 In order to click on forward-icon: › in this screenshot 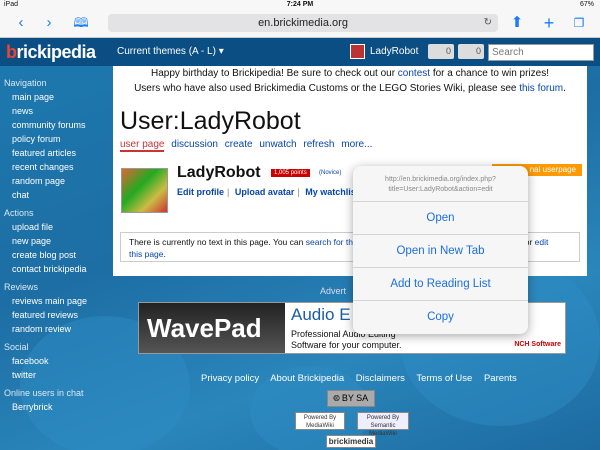, I will do `click(49, 23)`.